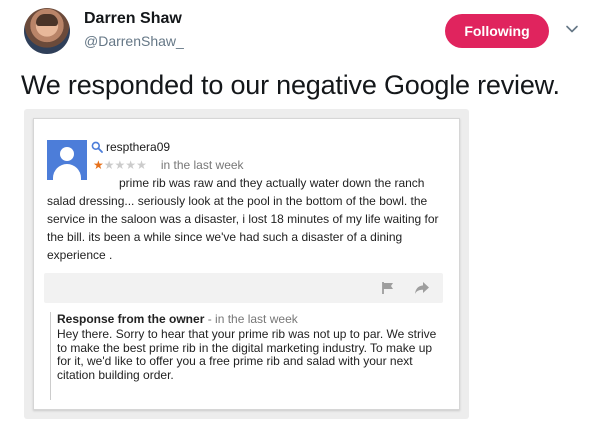 This screenshot has width=593, height=430. I want to click on chevron-down-icon, so click(572, 29).